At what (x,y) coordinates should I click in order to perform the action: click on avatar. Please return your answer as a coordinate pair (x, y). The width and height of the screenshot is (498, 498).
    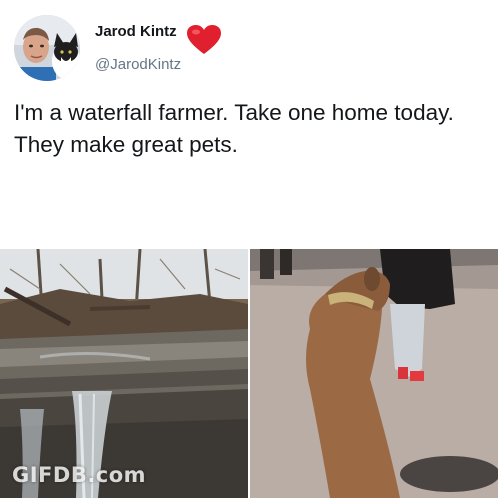
    Looking at the image, I should click on (47, 48).